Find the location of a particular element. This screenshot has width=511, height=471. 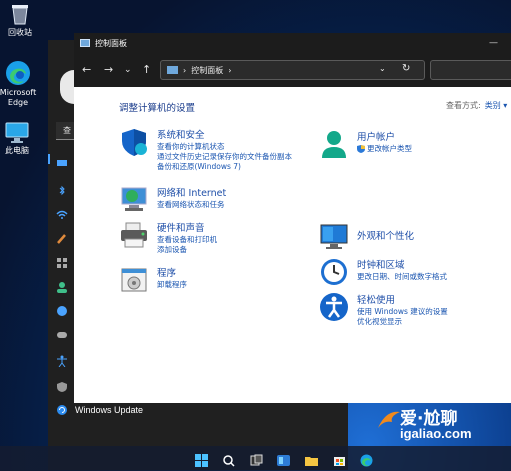

this-pc-label: 此电脑 is located at coordinates (17, 150).